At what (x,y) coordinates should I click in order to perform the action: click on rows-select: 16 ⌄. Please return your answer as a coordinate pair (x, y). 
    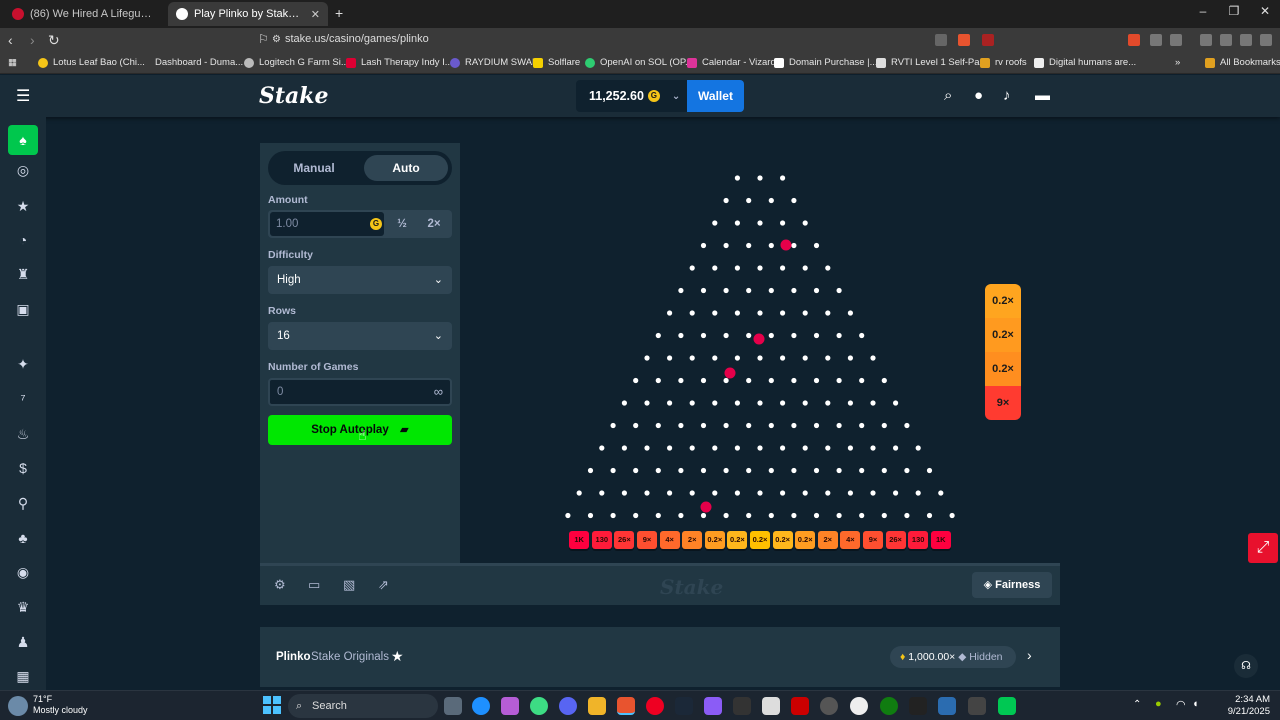
    Looking at the image, I should click on (360, 336).